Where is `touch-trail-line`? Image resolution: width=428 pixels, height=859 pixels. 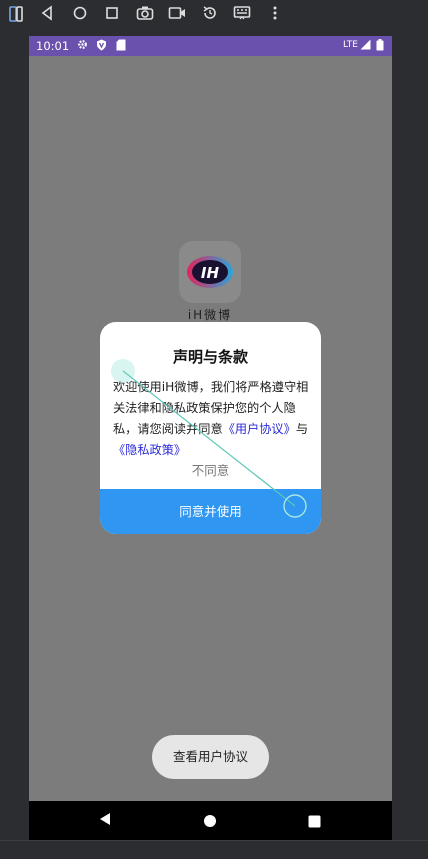
touch-trail-line is located at coordinates (209, 438).